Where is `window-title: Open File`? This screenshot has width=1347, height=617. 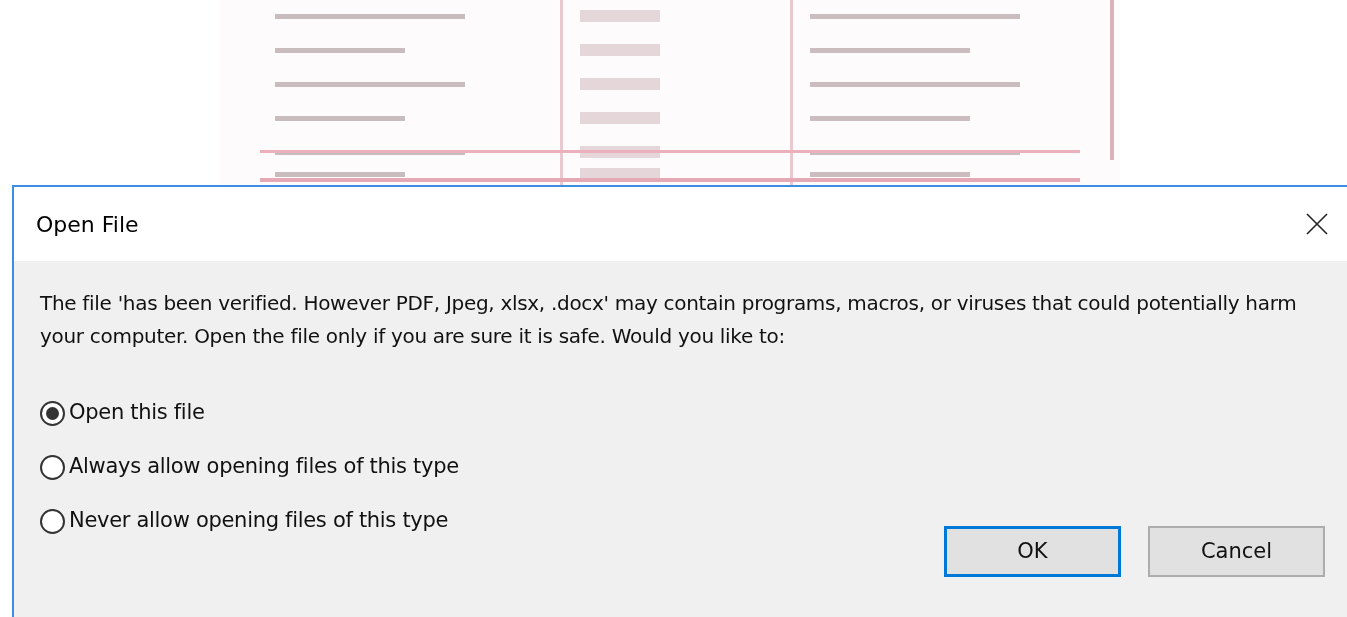 window-title: Open File is located at coordinates (87, 224).